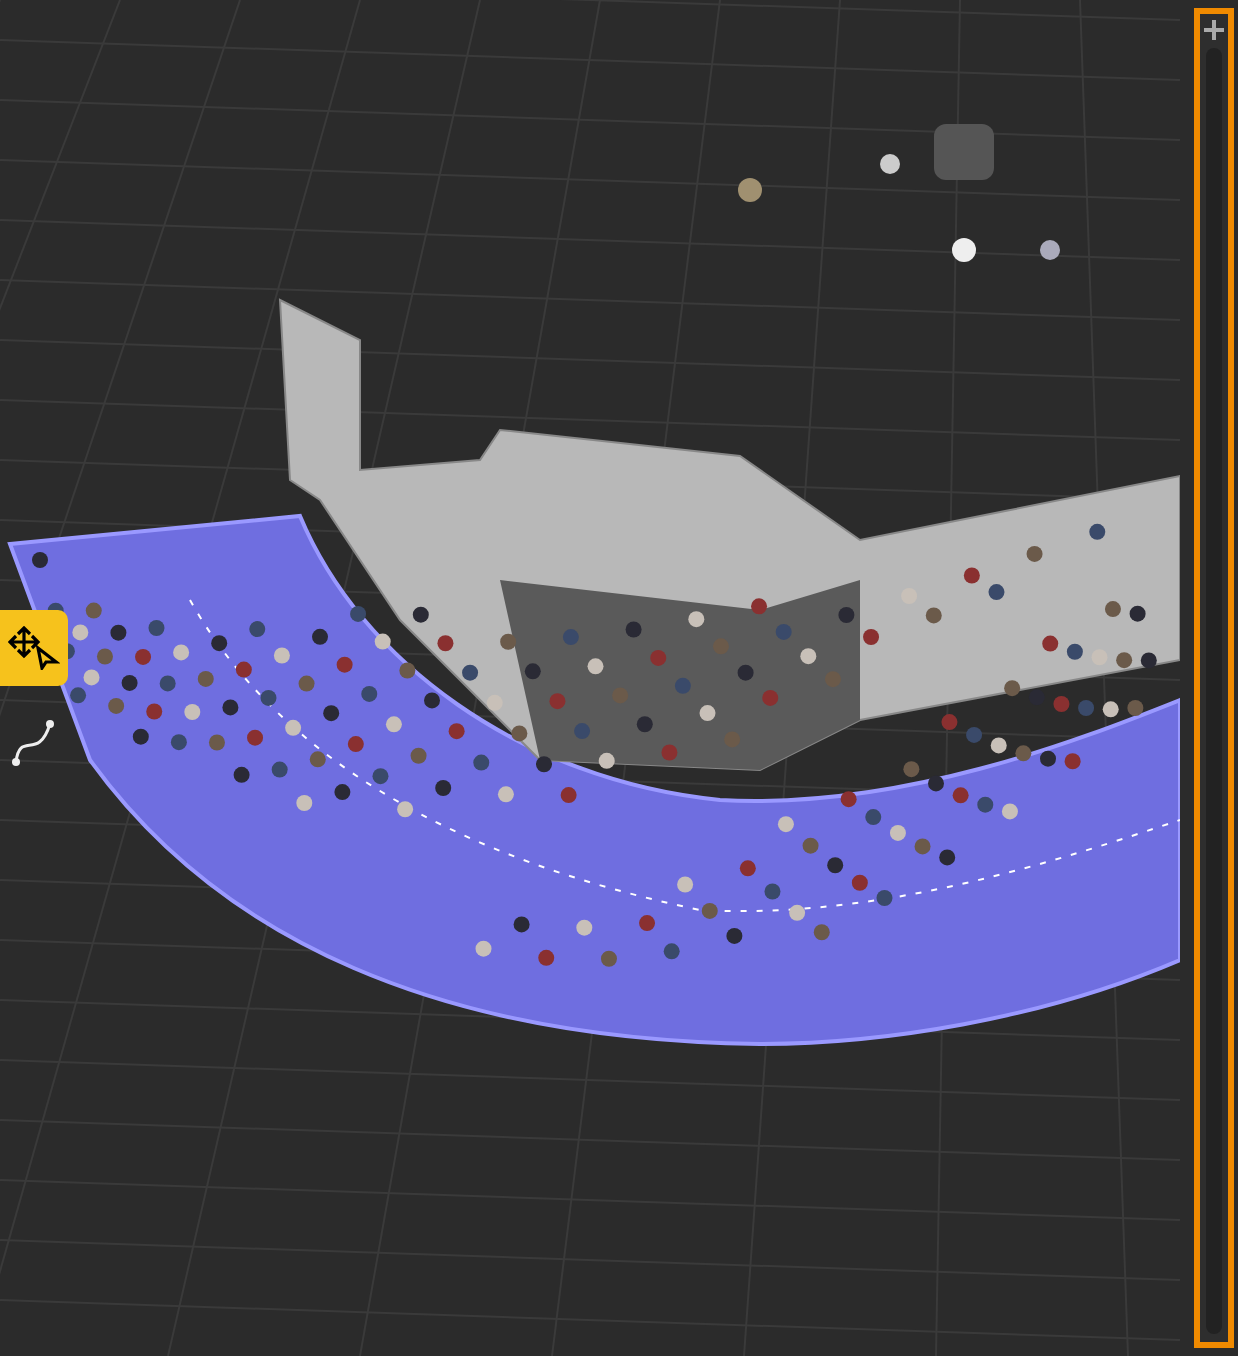 Image resolution: width=1238 pixels, height=1356 pixels. I want to click on move-arrows-icon, so click(34, 648).